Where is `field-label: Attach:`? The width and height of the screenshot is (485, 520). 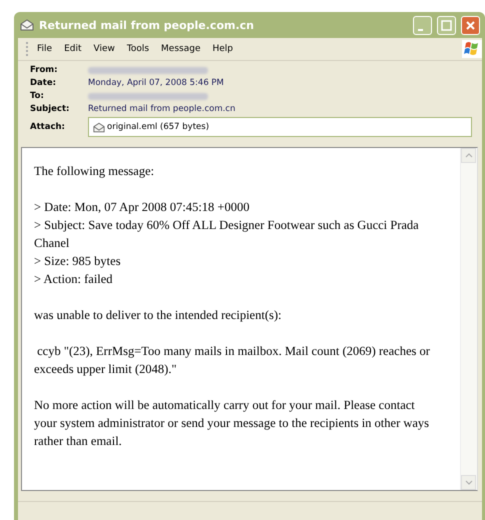
field-label: Attach: is located at coordinates (48, 127).